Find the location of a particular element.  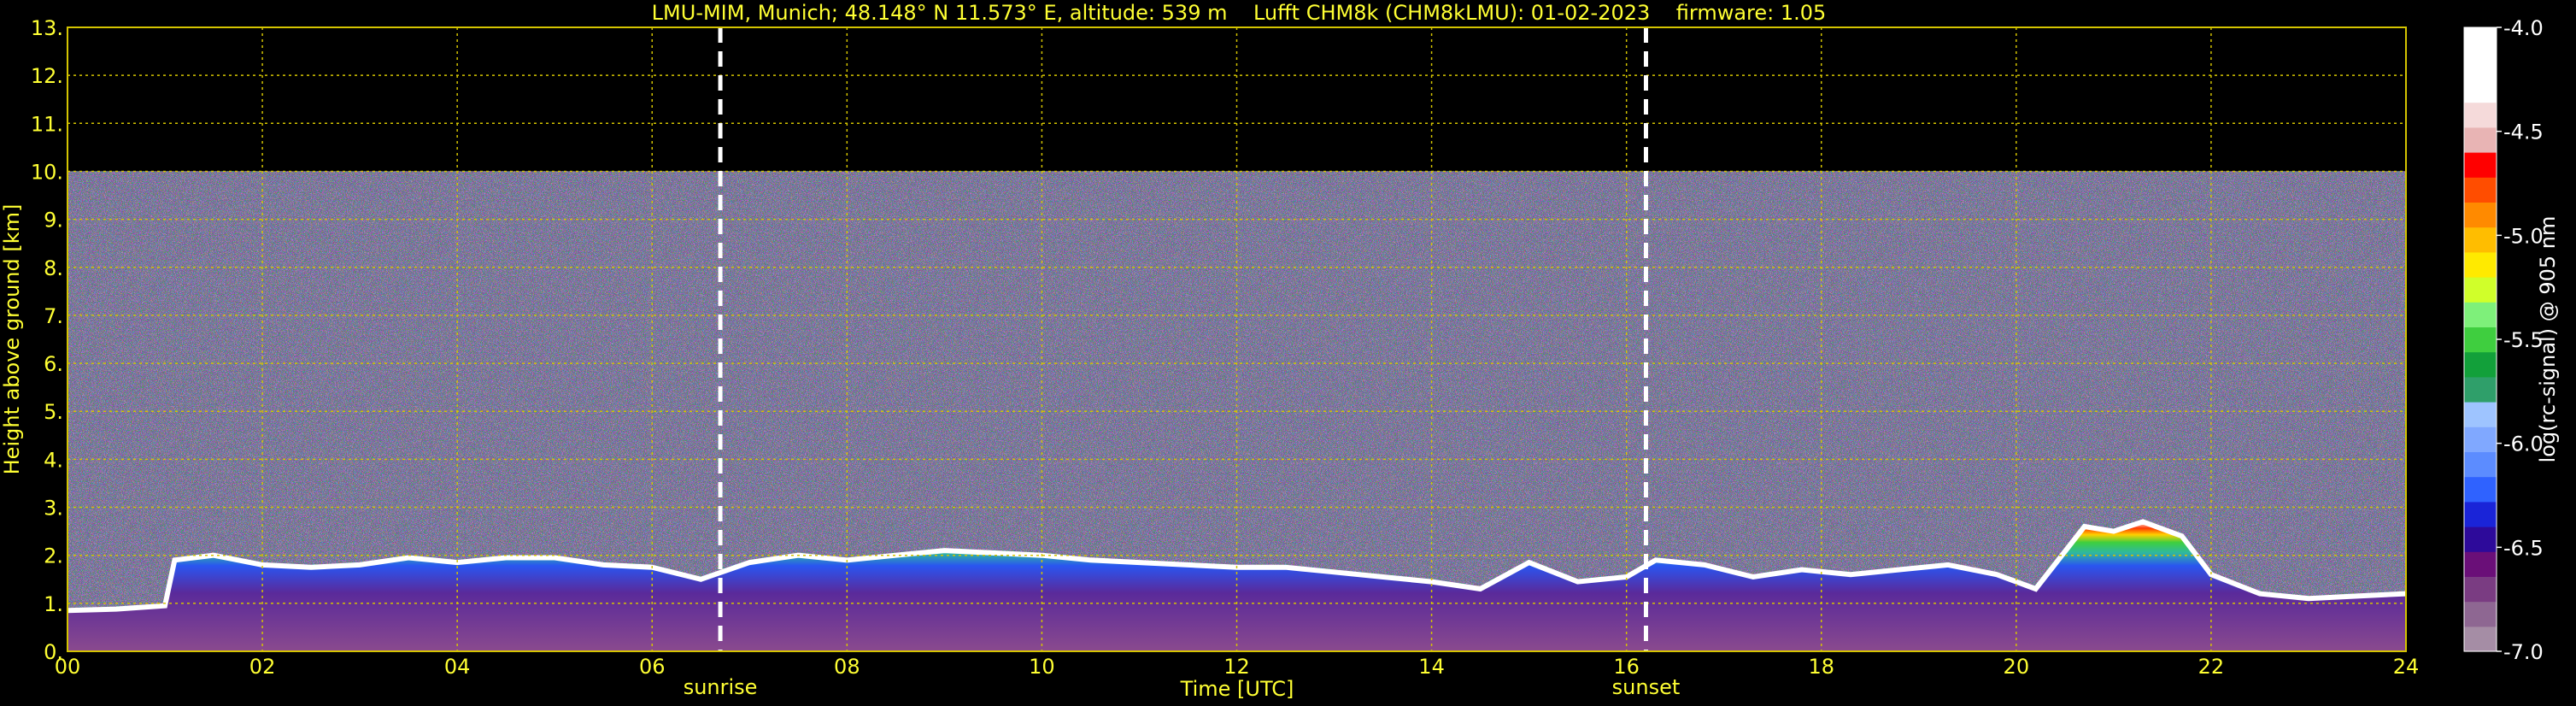

x-tick-label: 18 is located at coordinates (1821, 667).